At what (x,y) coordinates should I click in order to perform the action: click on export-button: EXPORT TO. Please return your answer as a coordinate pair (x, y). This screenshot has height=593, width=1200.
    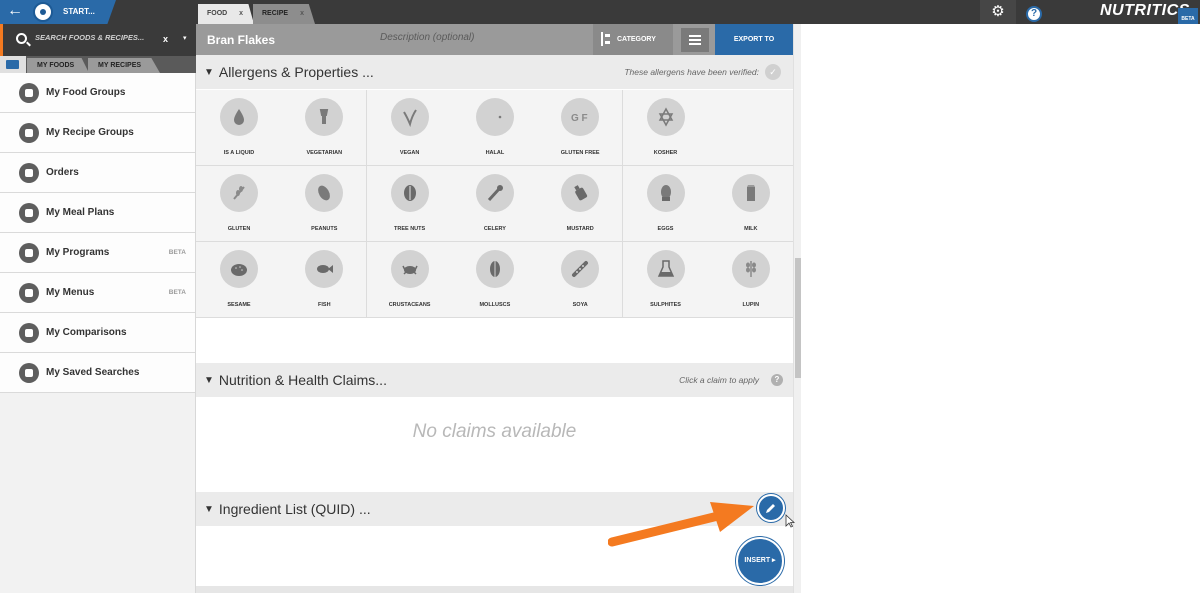
    Looking at the image, I should click on (754, 39).